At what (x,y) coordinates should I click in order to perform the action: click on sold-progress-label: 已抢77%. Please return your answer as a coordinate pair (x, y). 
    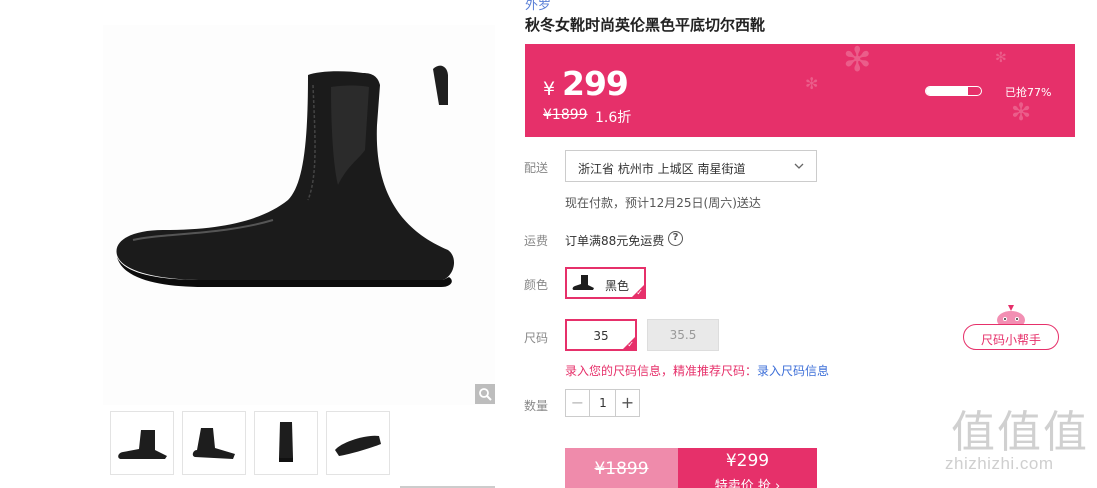
    Looking at the image, I should click on (1028, 92).